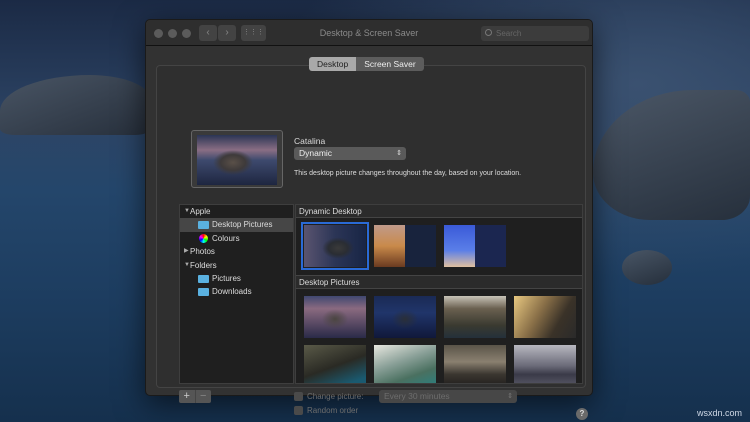  Describe the element at coordinates (475, 246) in the screenshot. I see `thumb-gradient-dynamic` at that location.